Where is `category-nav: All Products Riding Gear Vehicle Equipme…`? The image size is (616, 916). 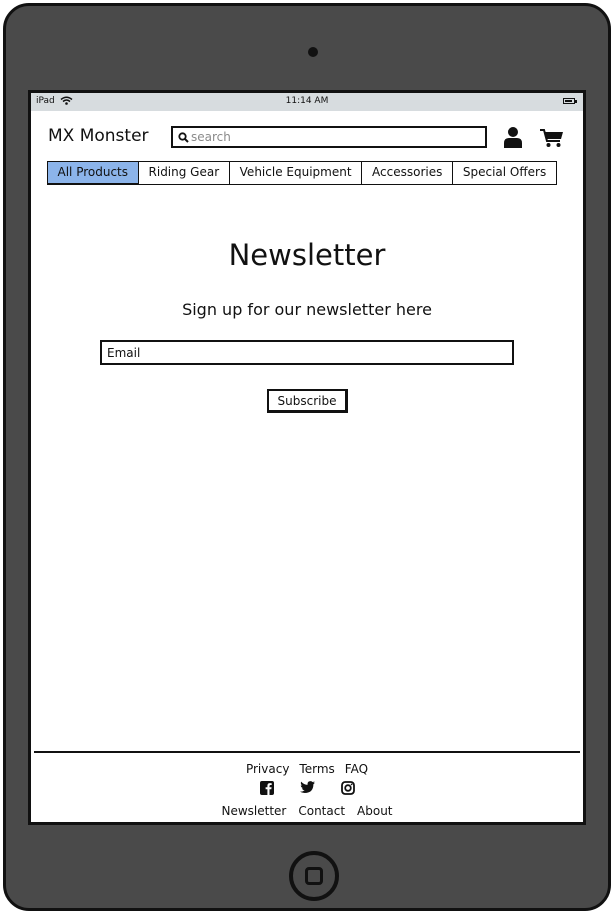 category-nav: All Products Riding Gear Vehicle Equipme… is located at coordinates (302, 173).